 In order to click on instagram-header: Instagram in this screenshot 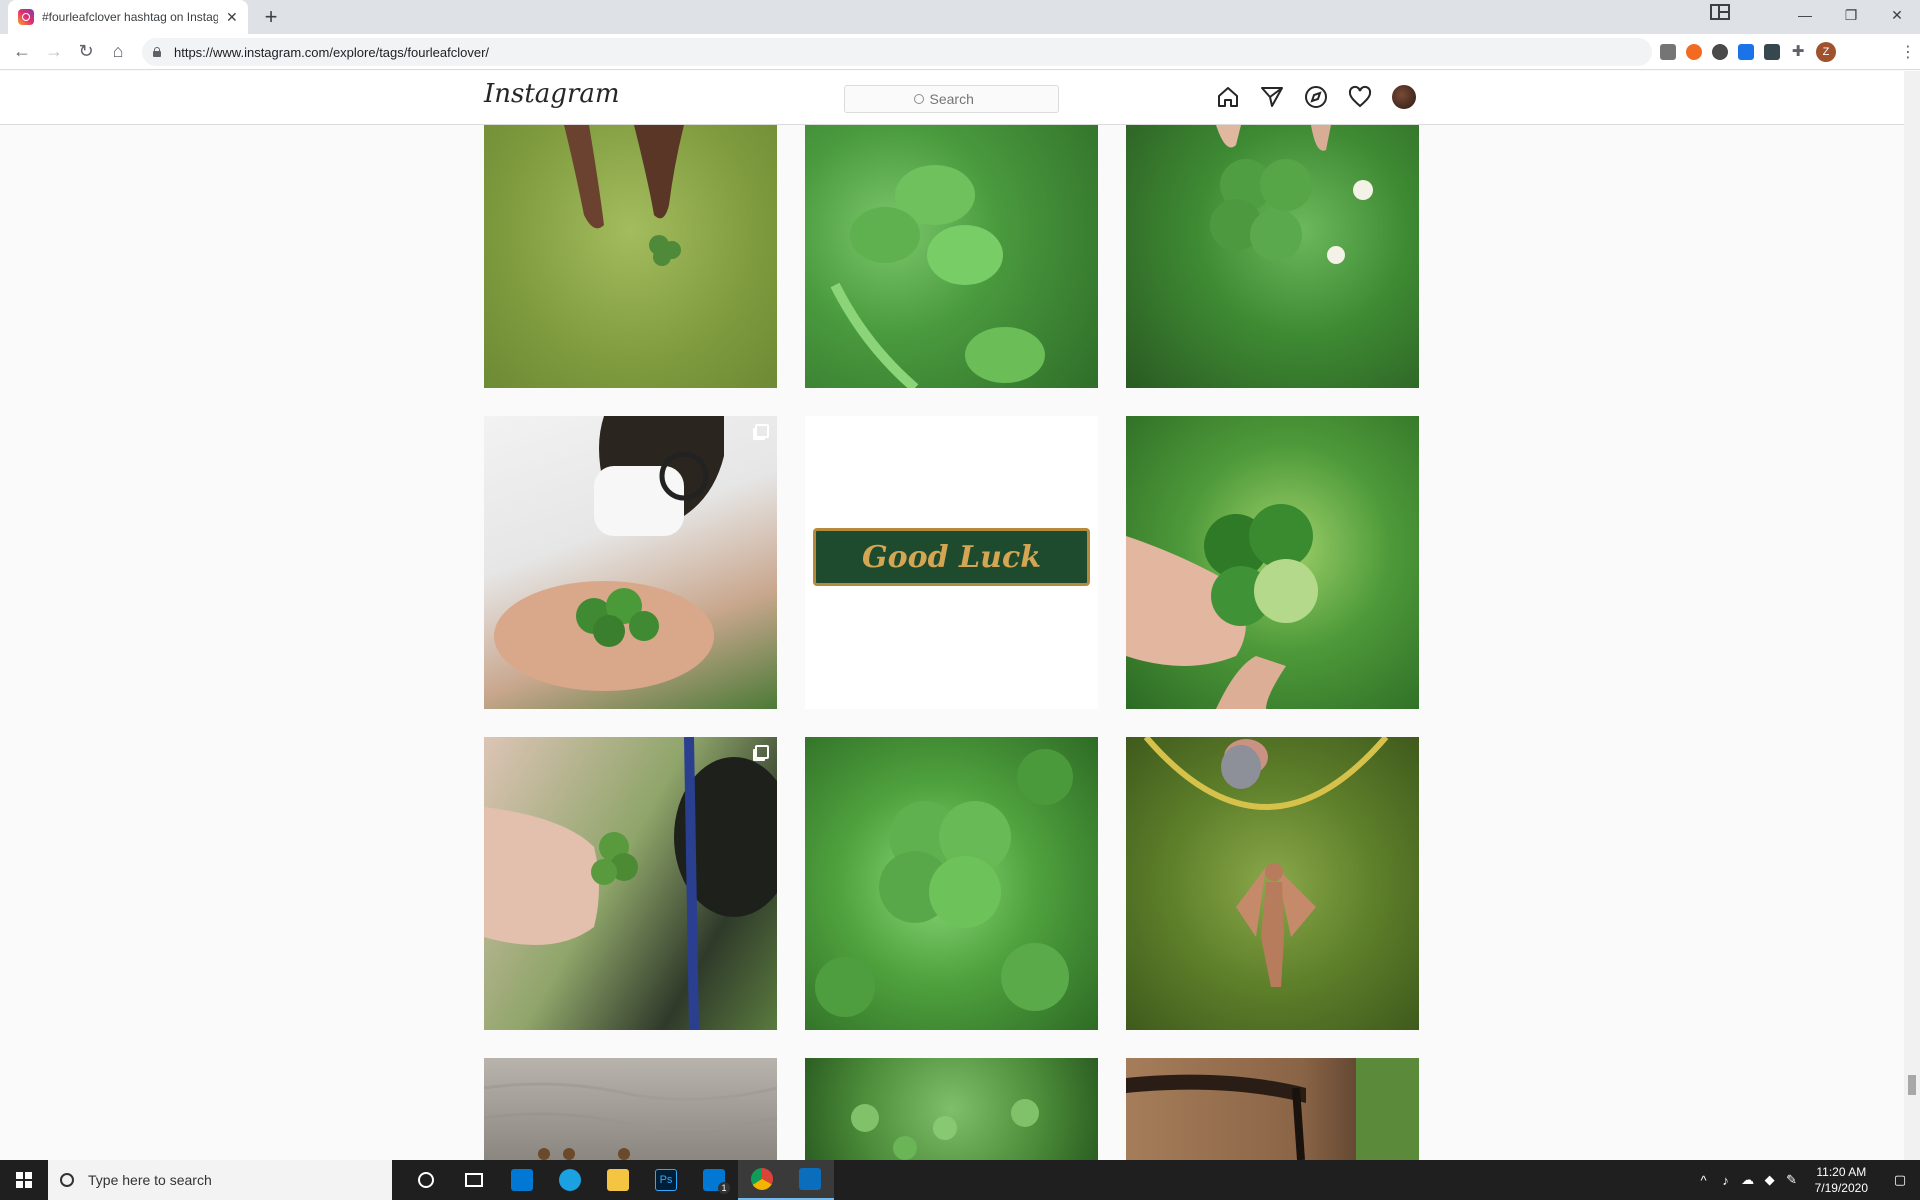, I will do `click(952, 98)`.